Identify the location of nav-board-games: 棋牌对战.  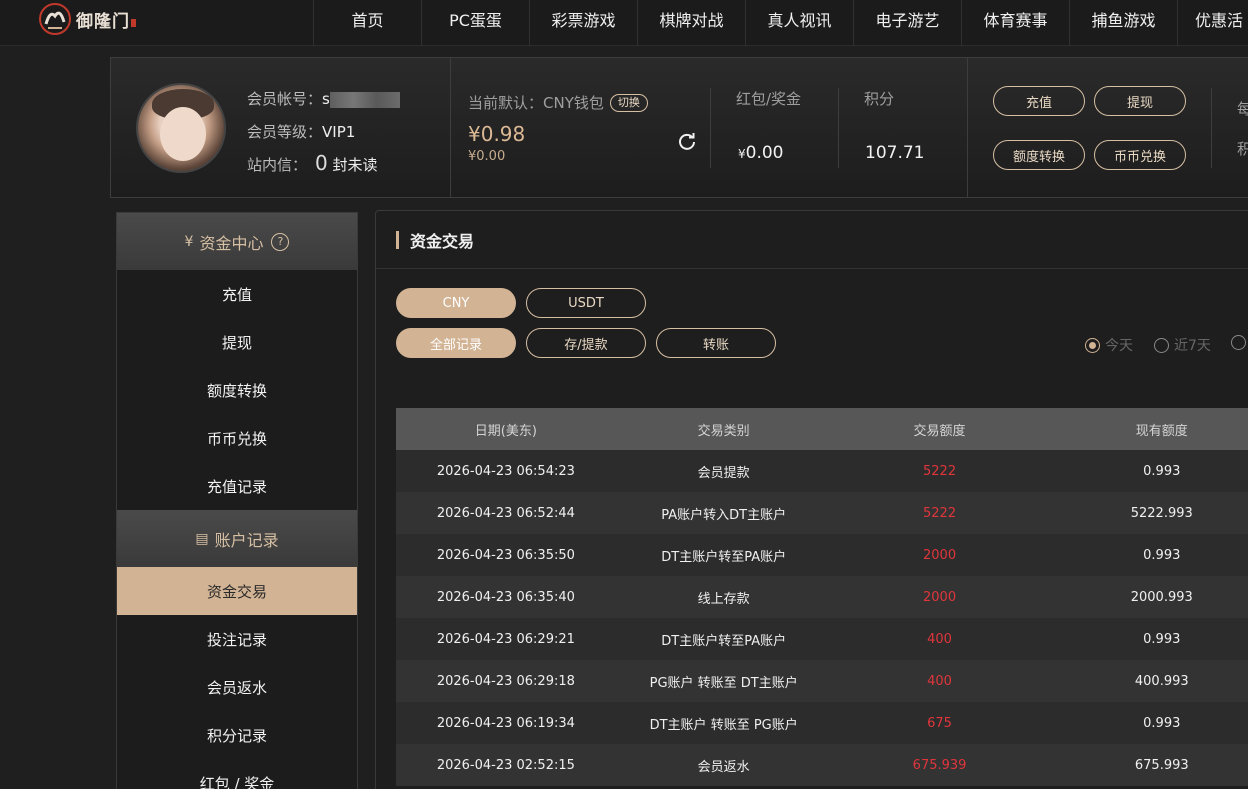
(691, 23).